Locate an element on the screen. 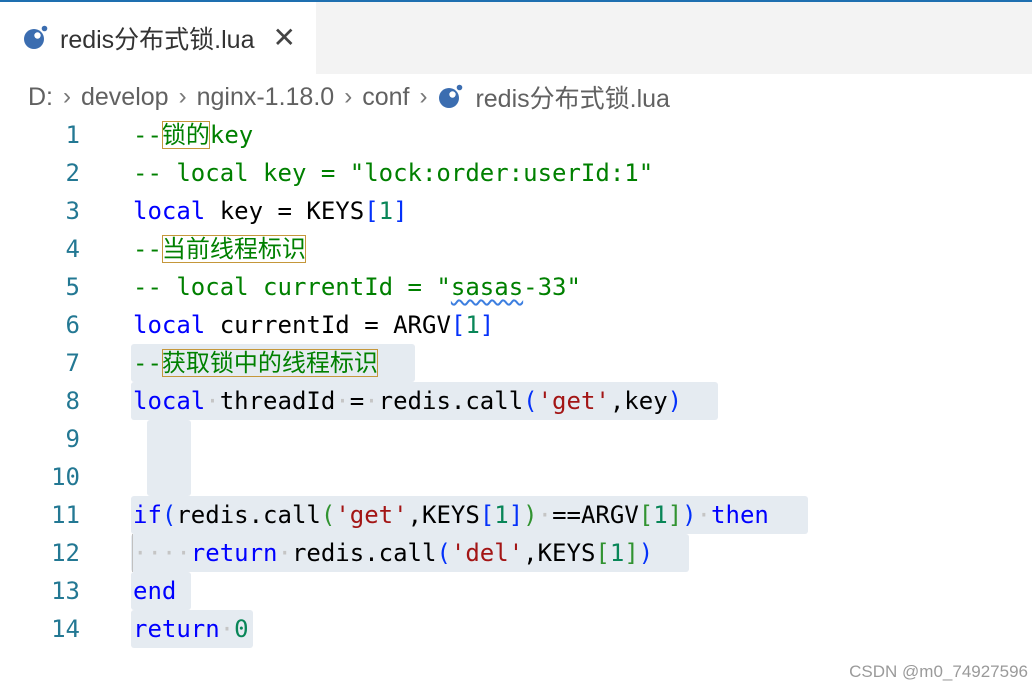 This screenshot has height=688, width=1032. breadcrumb-file: redis分布式锁.lua is located at coordinates (572, 97).